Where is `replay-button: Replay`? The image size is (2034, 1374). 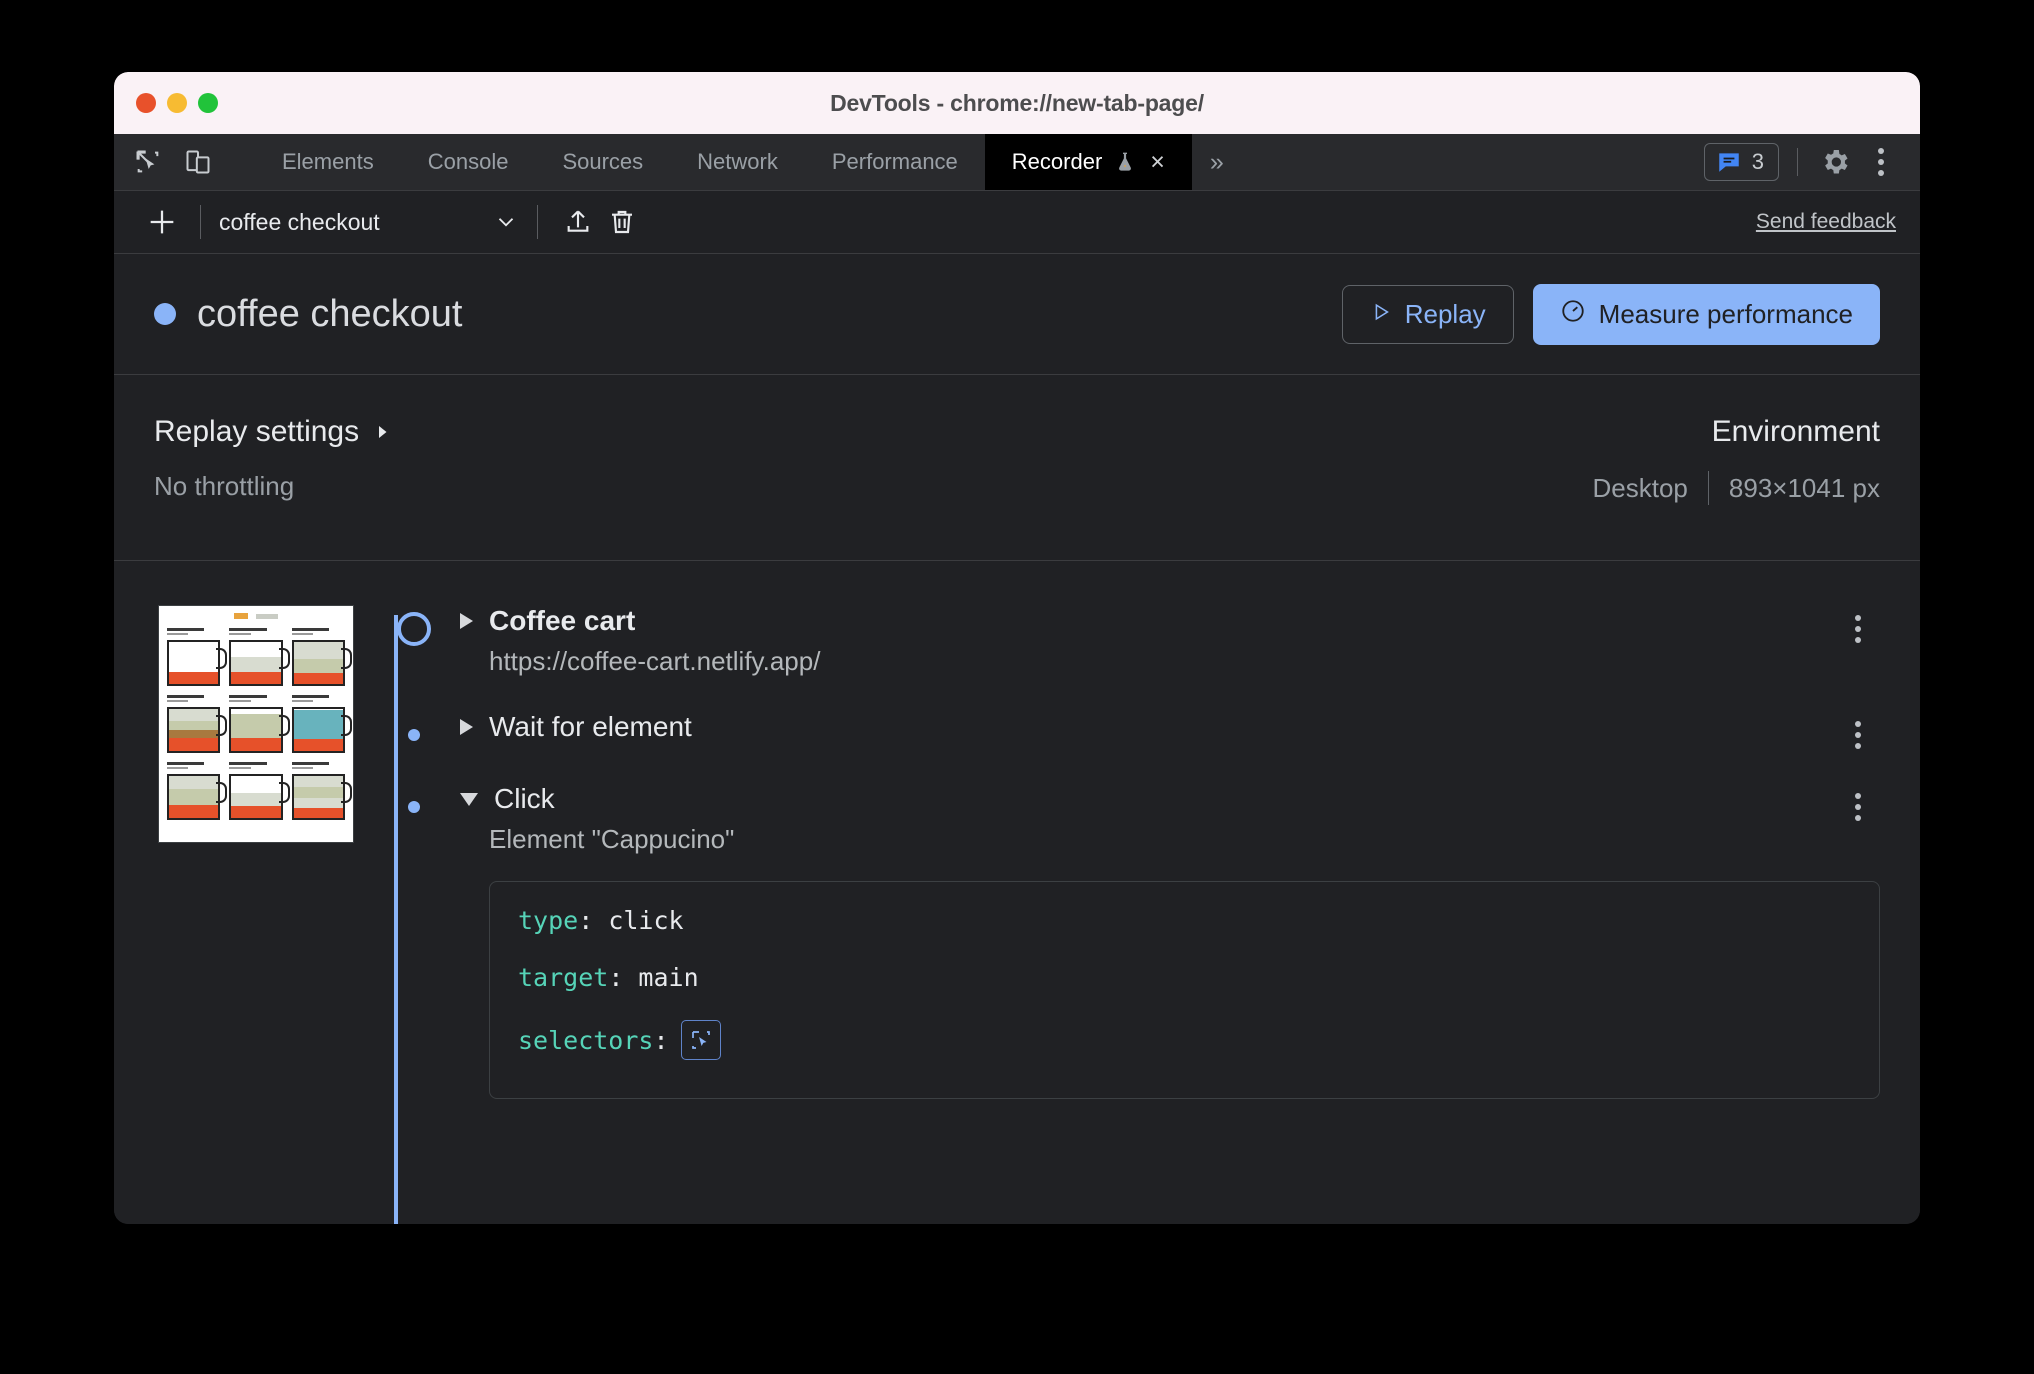 replay-button: Replay is located at coordinates (1427, 314).